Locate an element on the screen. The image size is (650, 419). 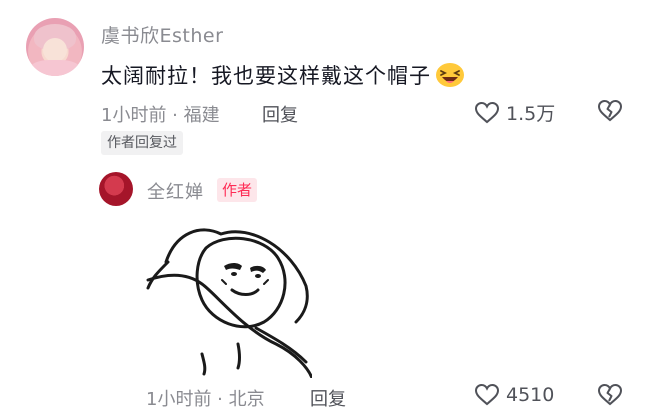
reply-like-button: 4510 is located at coordinates (514, 395).